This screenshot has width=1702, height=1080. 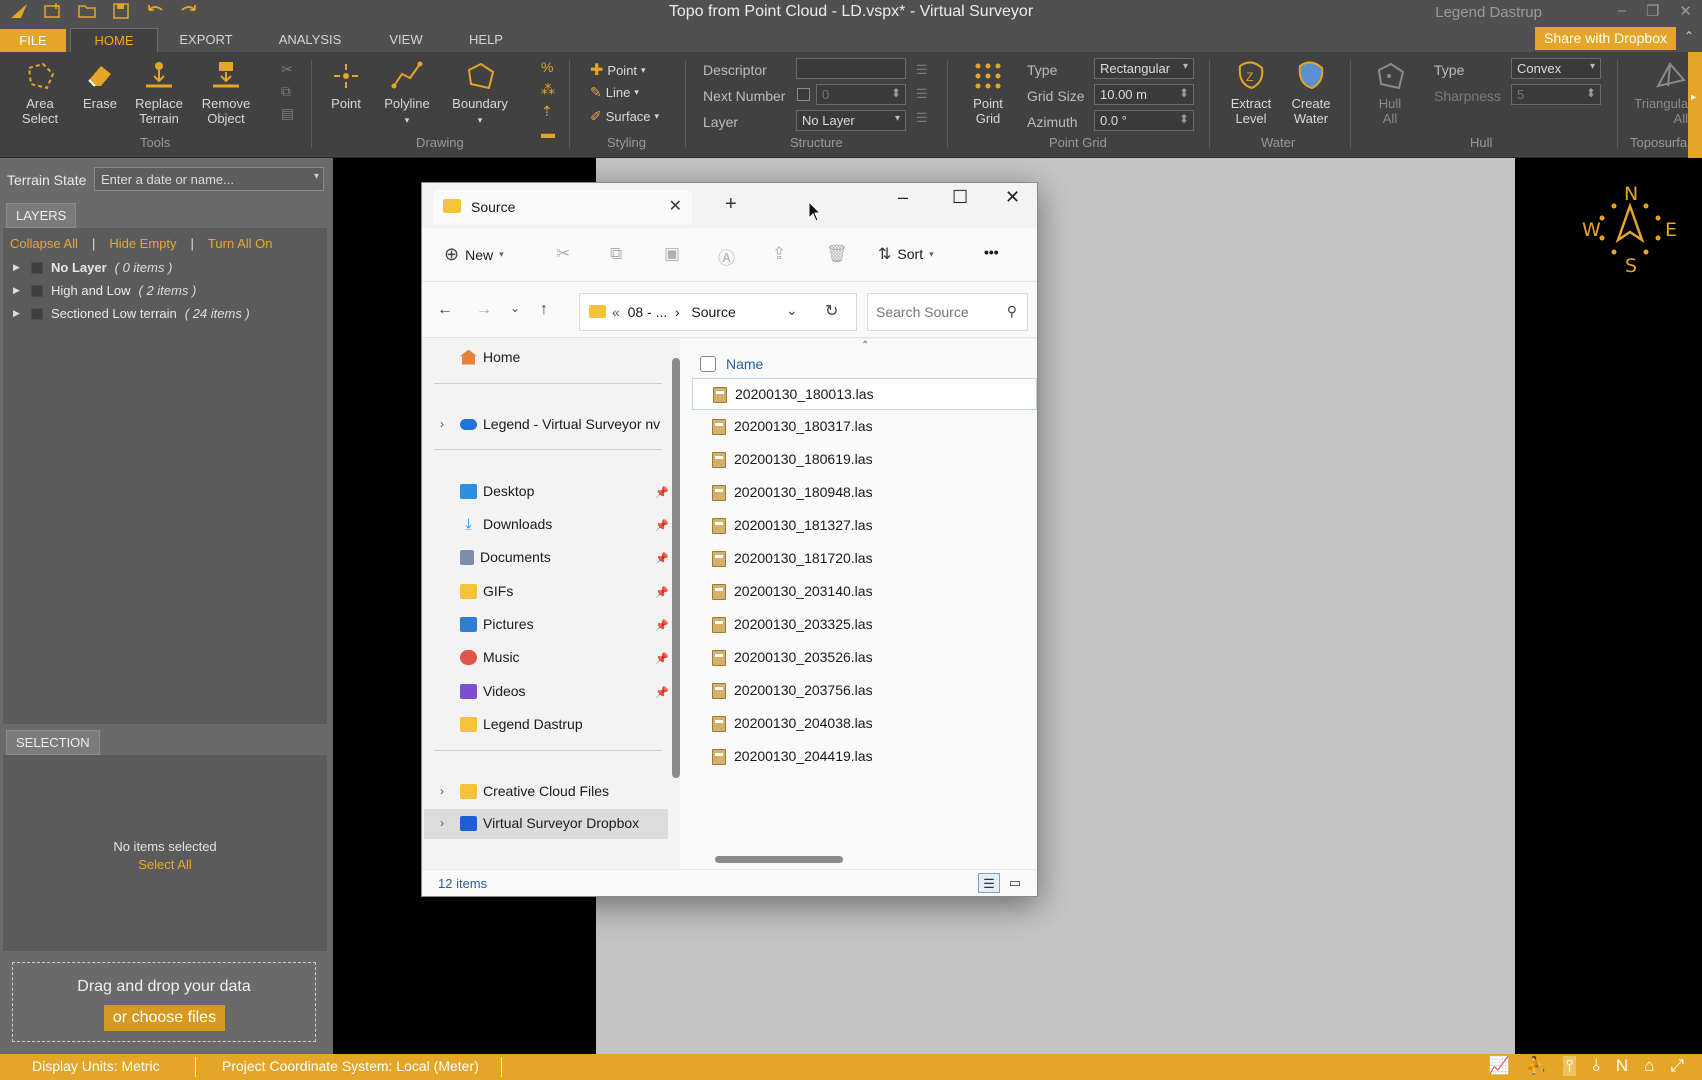 I want to click on search-input: Search Source ⚲, so click(x=947, y=312).